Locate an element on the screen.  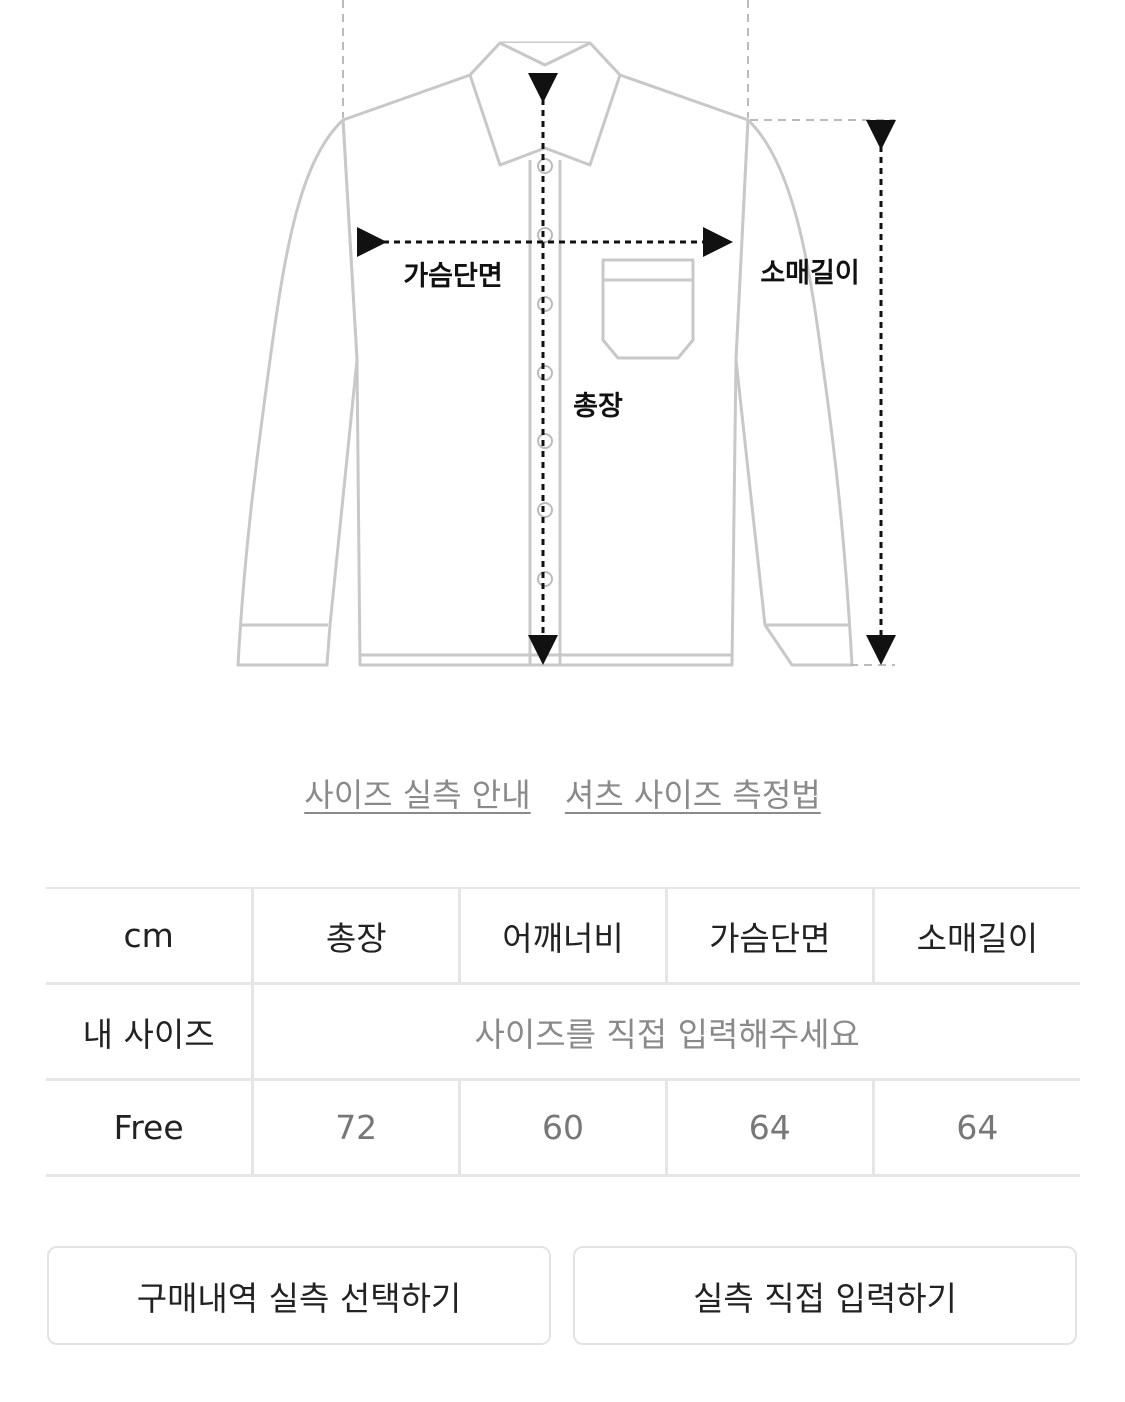
column-header: 어깨너비 is located at coordinates (562, 936).